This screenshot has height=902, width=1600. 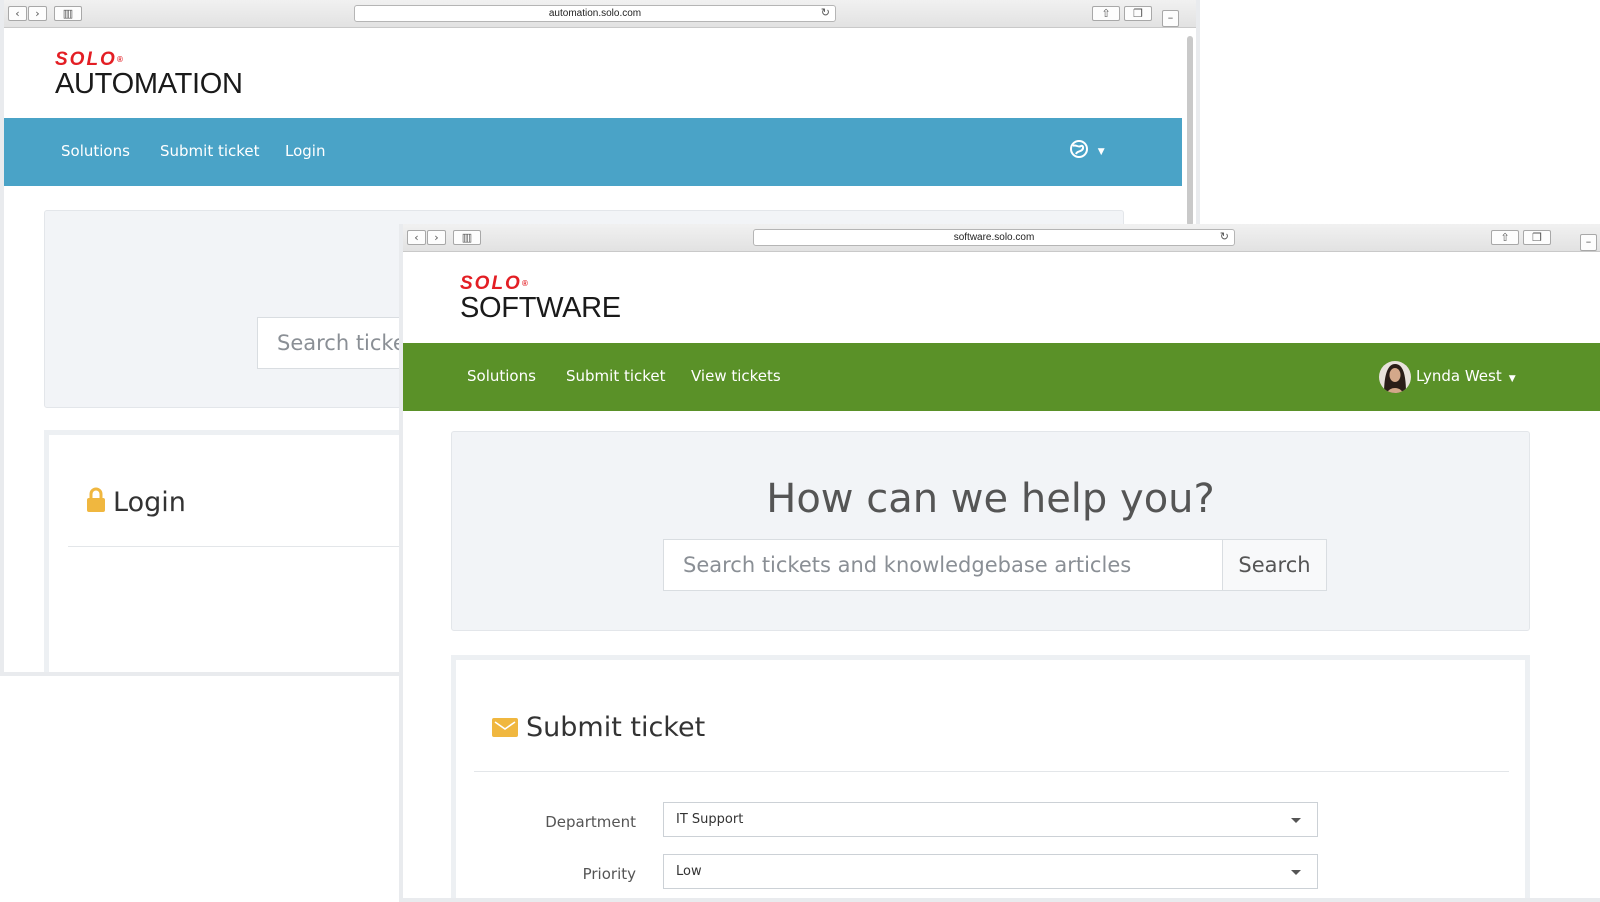 I want to click on search-input, so click(x=943, y=565).